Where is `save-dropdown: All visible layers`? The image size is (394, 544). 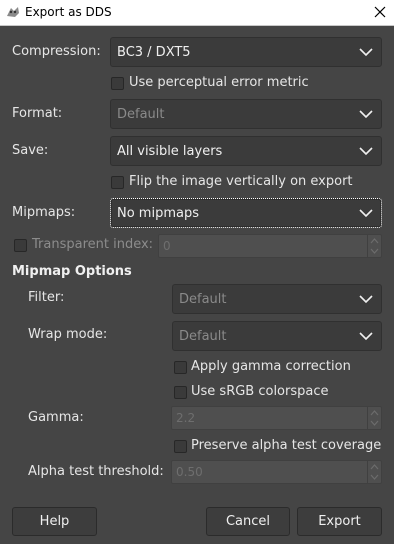 save-dropdown: All visible layers is located at coordinates (246, 151).